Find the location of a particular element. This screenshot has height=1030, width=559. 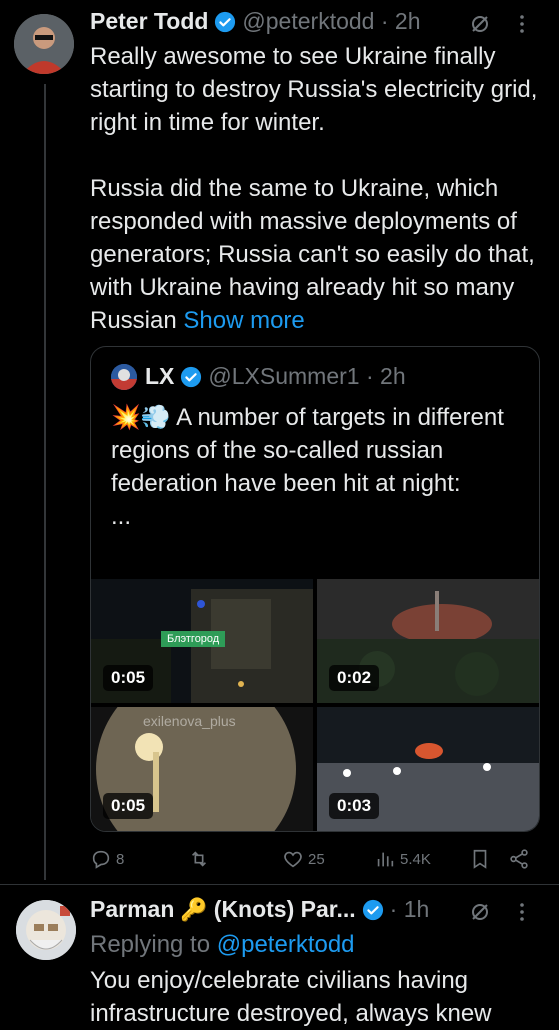

quote-header: LX @LXSummer1 · 2h is located at coordinates (258, 376).